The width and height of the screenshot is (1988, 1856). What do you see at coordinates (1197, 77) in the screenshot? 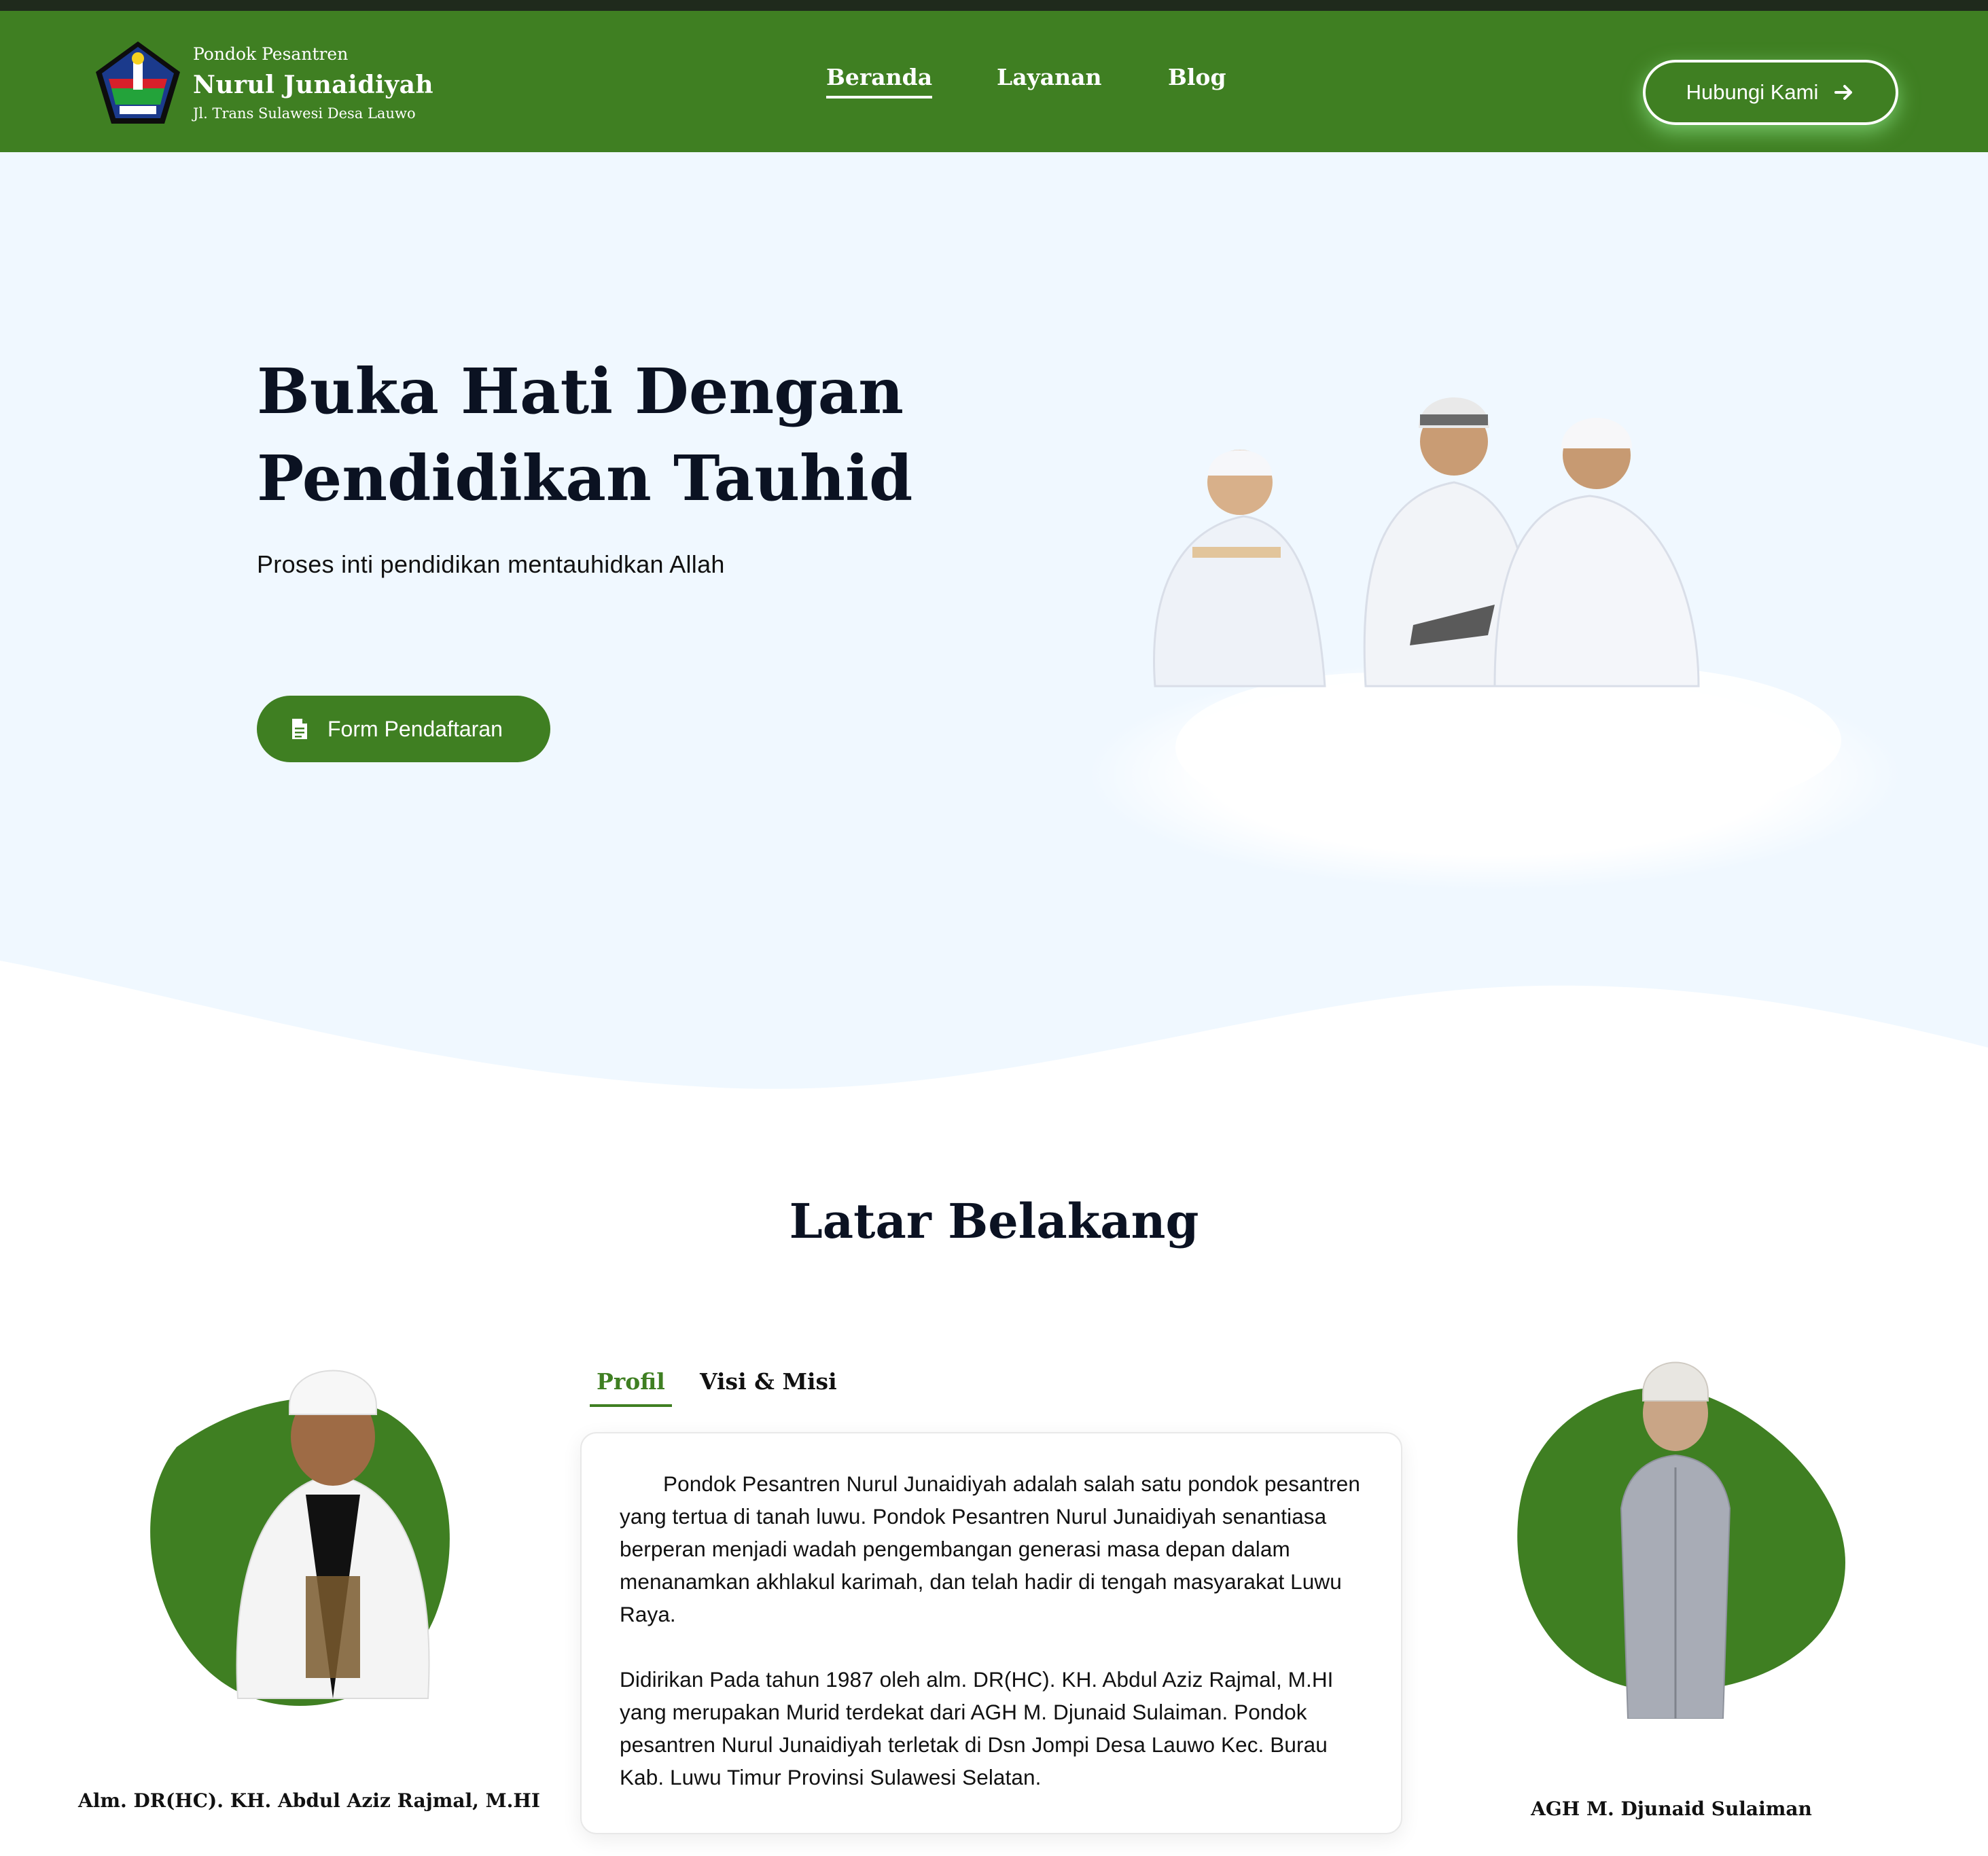
I see `nav-blog: Blog` at bounding box center [1197, 77].